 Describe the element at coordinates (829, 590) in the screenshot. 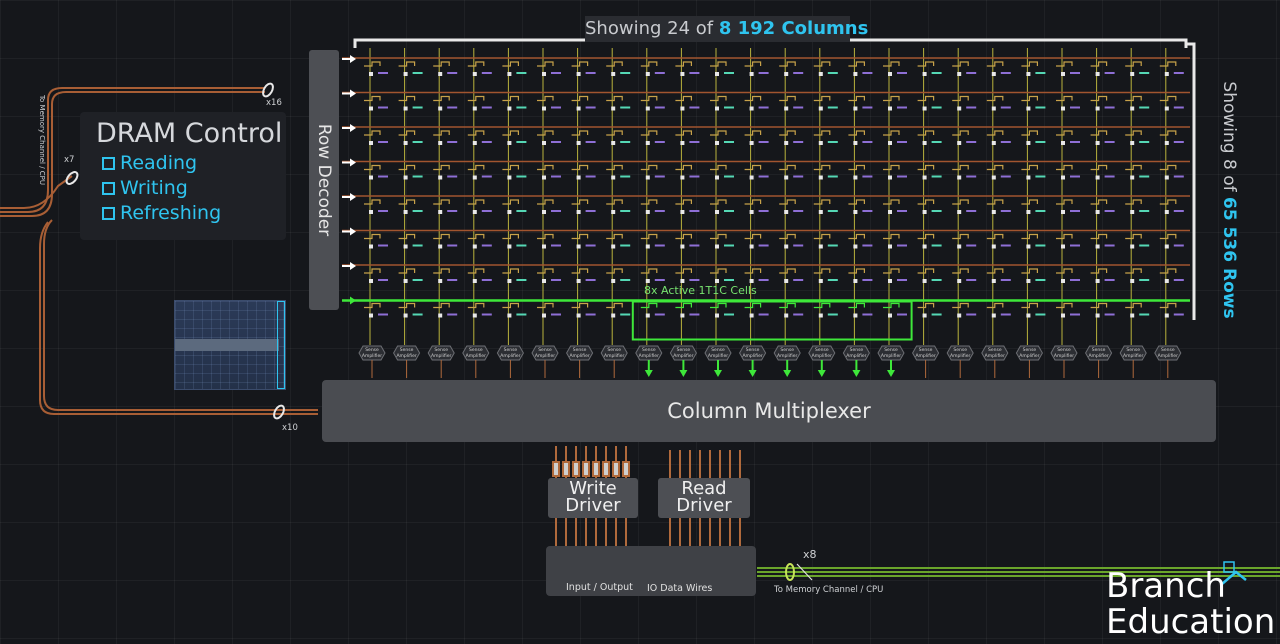

I see `bus-right-label: To Memory Channel / CPU` at that location.